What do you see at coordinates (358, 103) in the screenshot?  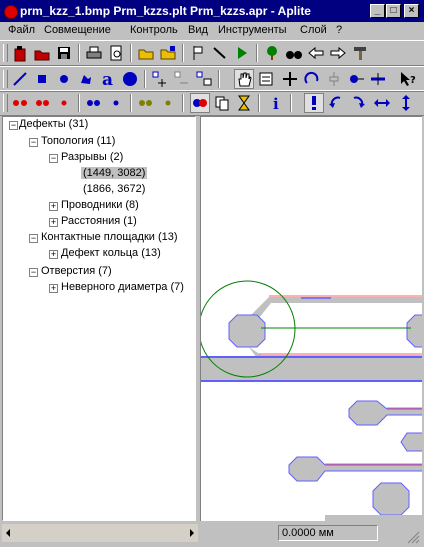 I see `rotate-cw-icon` at bounding box center [358, 103].